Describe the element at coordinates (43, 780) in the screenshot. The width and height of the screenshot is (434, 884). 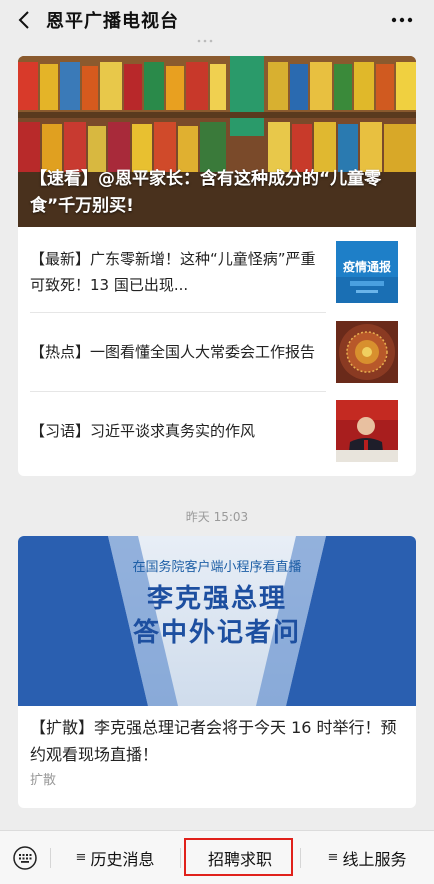
I see `article-source: 扩散` at that location.